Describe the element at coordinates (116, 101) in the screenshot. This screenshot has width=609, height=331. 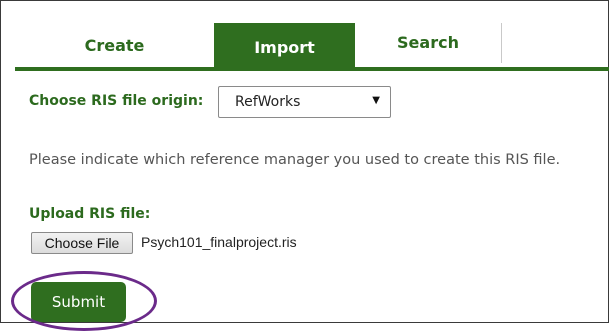
I see `origin-label: Choose RIS file origin:` at that location.